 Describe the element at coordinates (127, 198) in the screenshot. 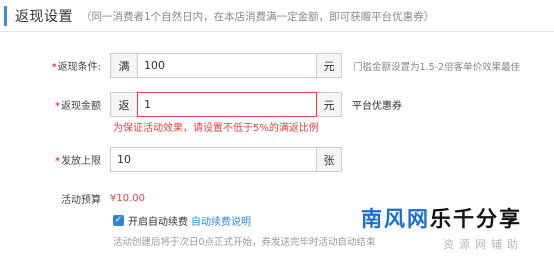

I see `budget-value: ¥10.00` at that location.